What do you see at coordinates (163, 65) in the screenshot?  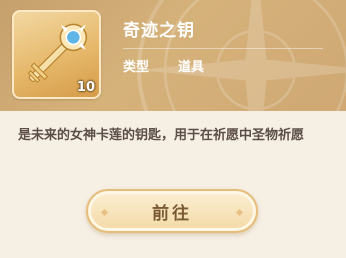 I see `item-type-row: 类型 道具` at bounding box center [163, 65].